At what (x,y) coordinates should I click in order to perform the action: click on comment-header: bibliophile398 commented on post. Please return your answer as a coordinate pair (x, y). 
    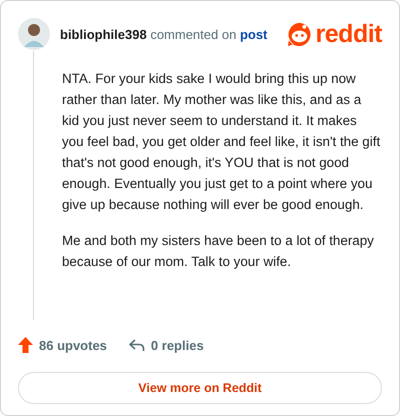
    Looking at the image, I should click on (164, 34).